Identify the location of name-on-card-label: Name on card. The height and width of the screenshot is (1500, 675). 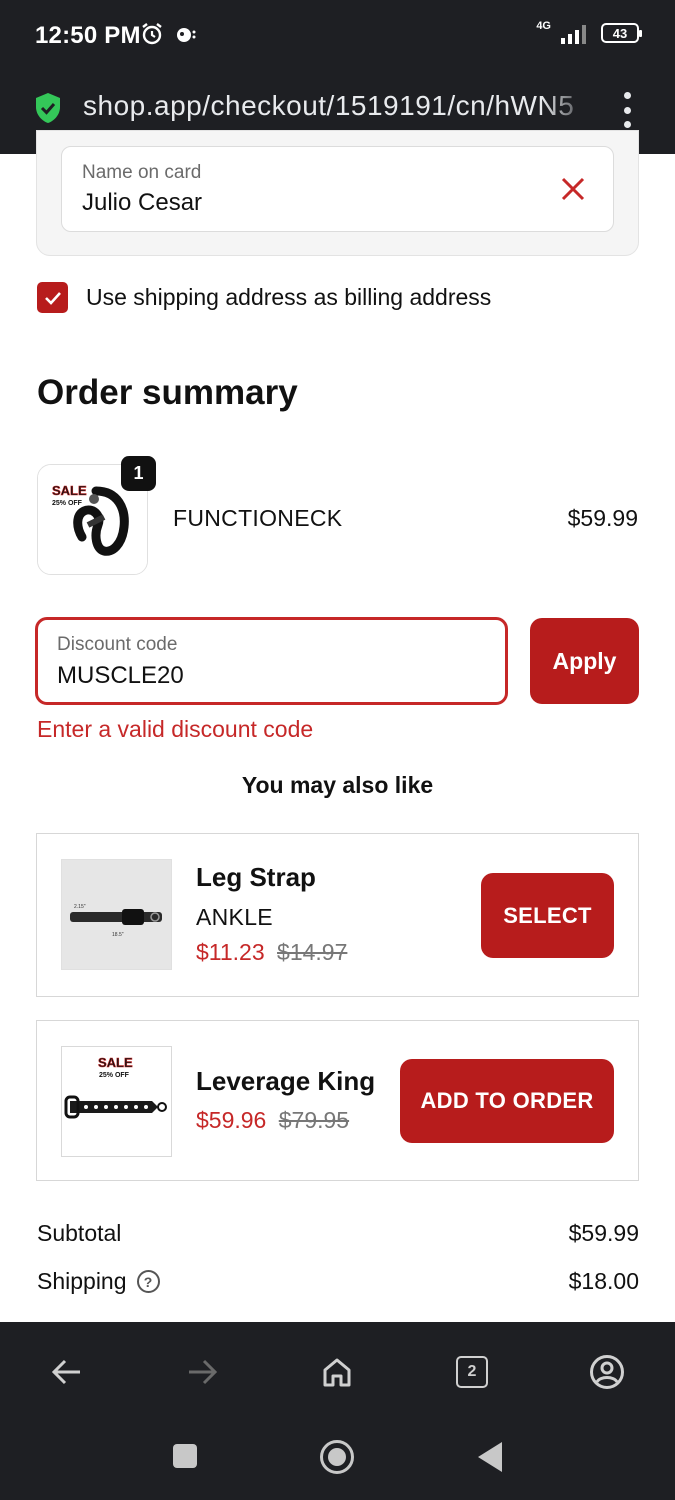
(142, 172).